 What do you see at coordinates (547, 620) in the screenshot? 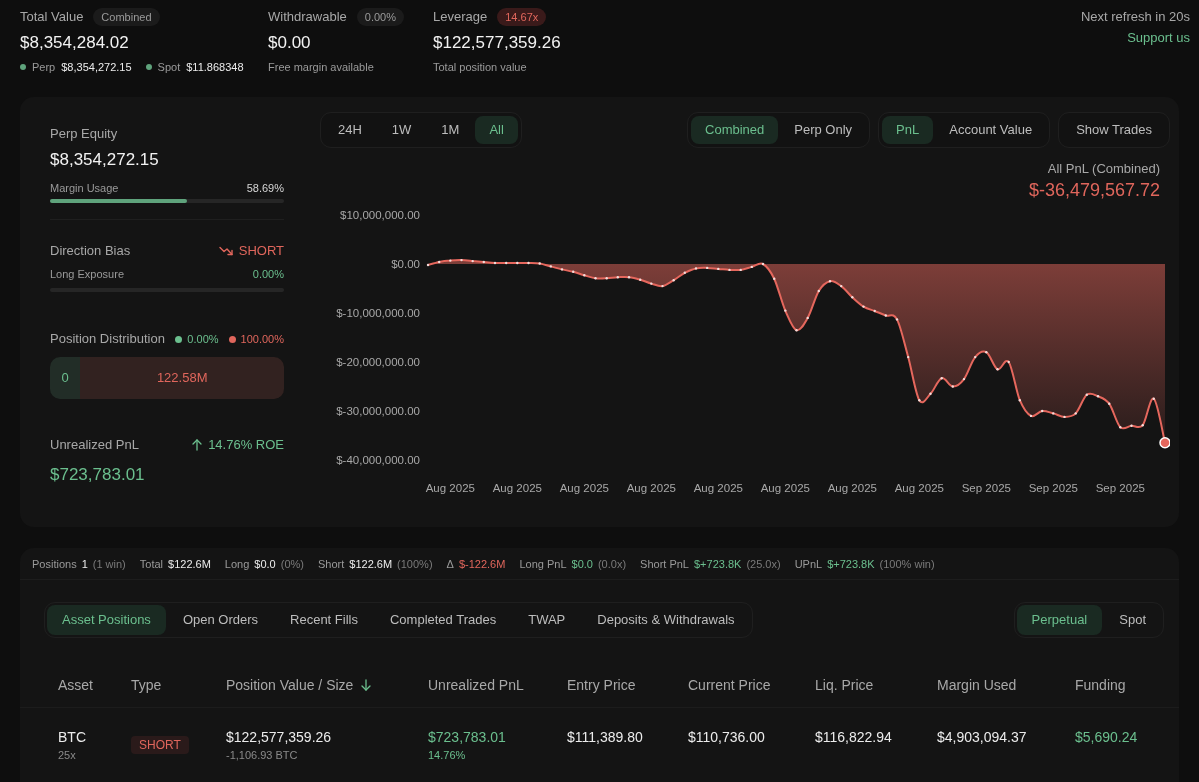
I see `tab: TWAP` at bounding box center [547, 620].